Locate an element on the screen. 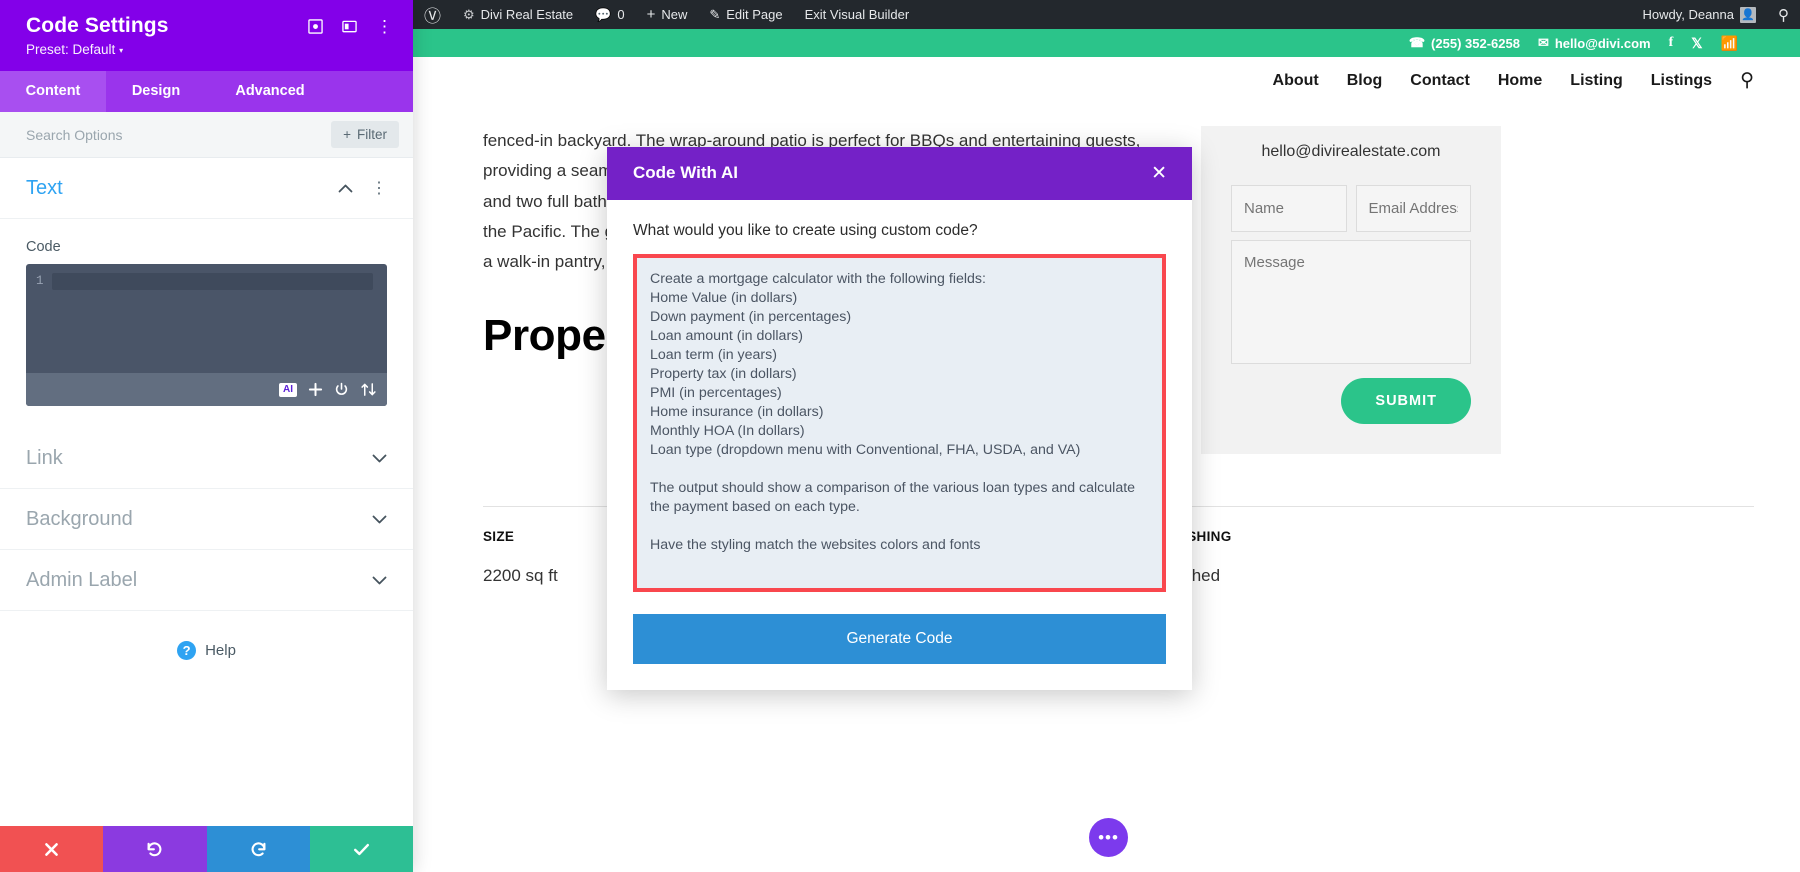  section-header-link: Link is located at coordinates (206, 459).